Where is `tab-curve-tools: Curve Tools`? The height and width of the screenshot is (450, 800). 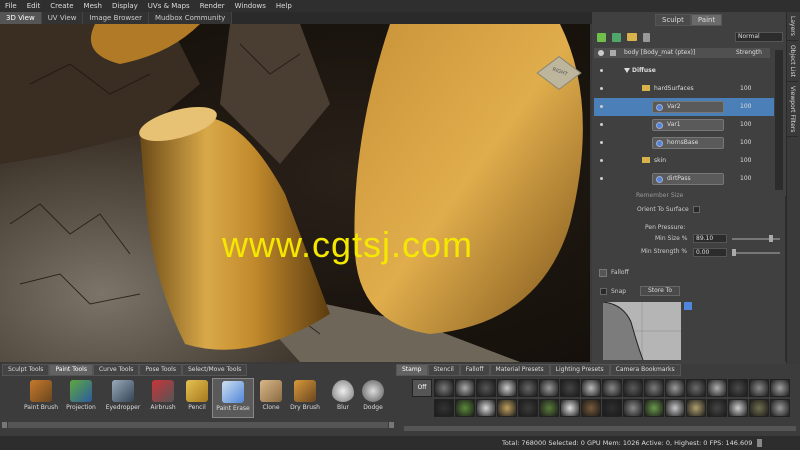
tab-curve-tools: Curve Tools is located at coordinates (116, 370).